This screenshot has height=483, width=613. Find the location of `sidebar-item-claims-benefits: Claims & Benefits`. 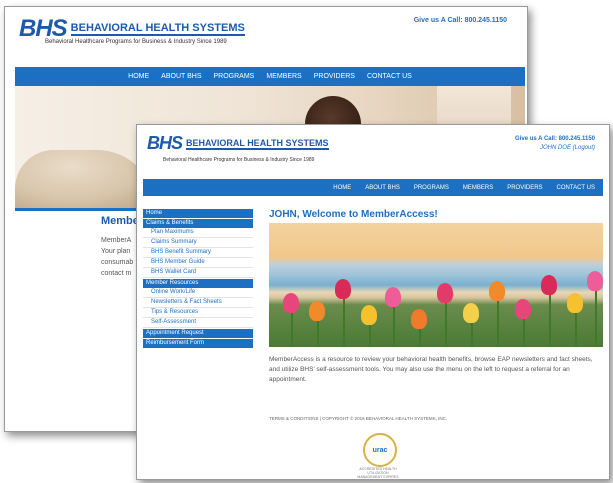

sidebar-item-claims-benefits: Claims & Benefits is located at coordinates (198, 223).